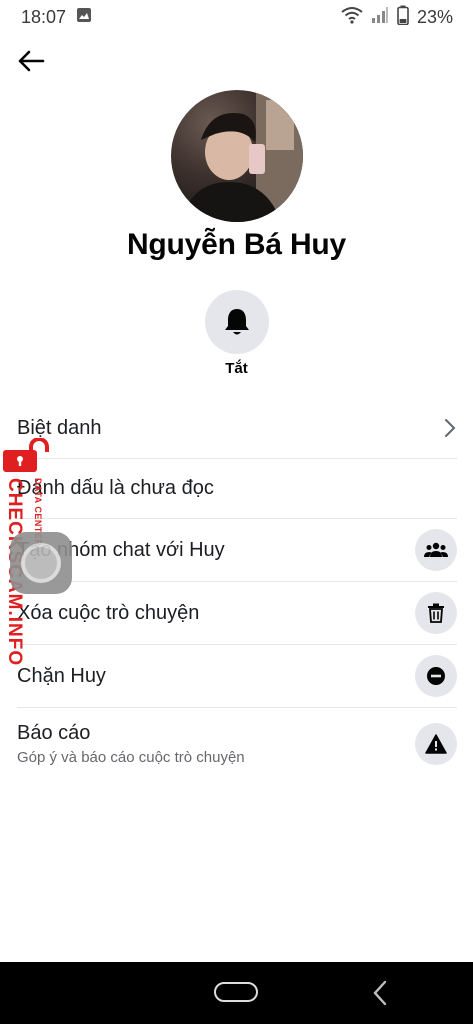 The height and width of the screenshot is (1024, 473). I want to click on battery-icon, so click(403, 17).